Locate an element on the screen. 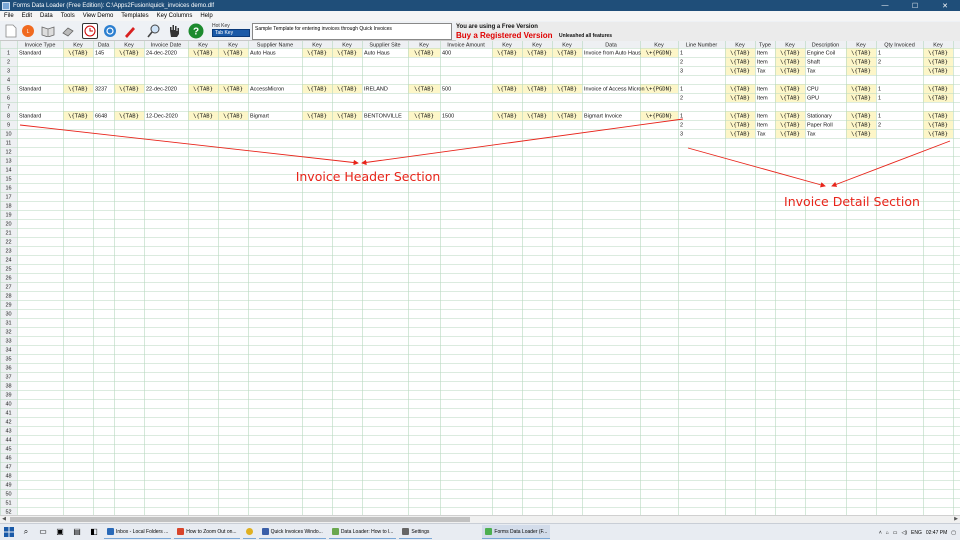  row-number: 35 is located at coordinates (8, 360).